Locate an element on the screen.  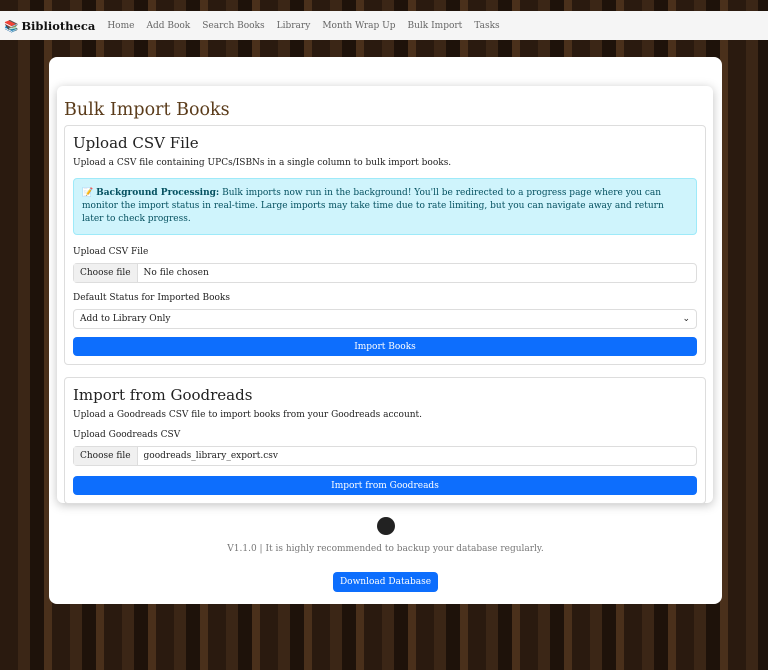
nav-search-books: Search Books is located at coordinates (233, 26).